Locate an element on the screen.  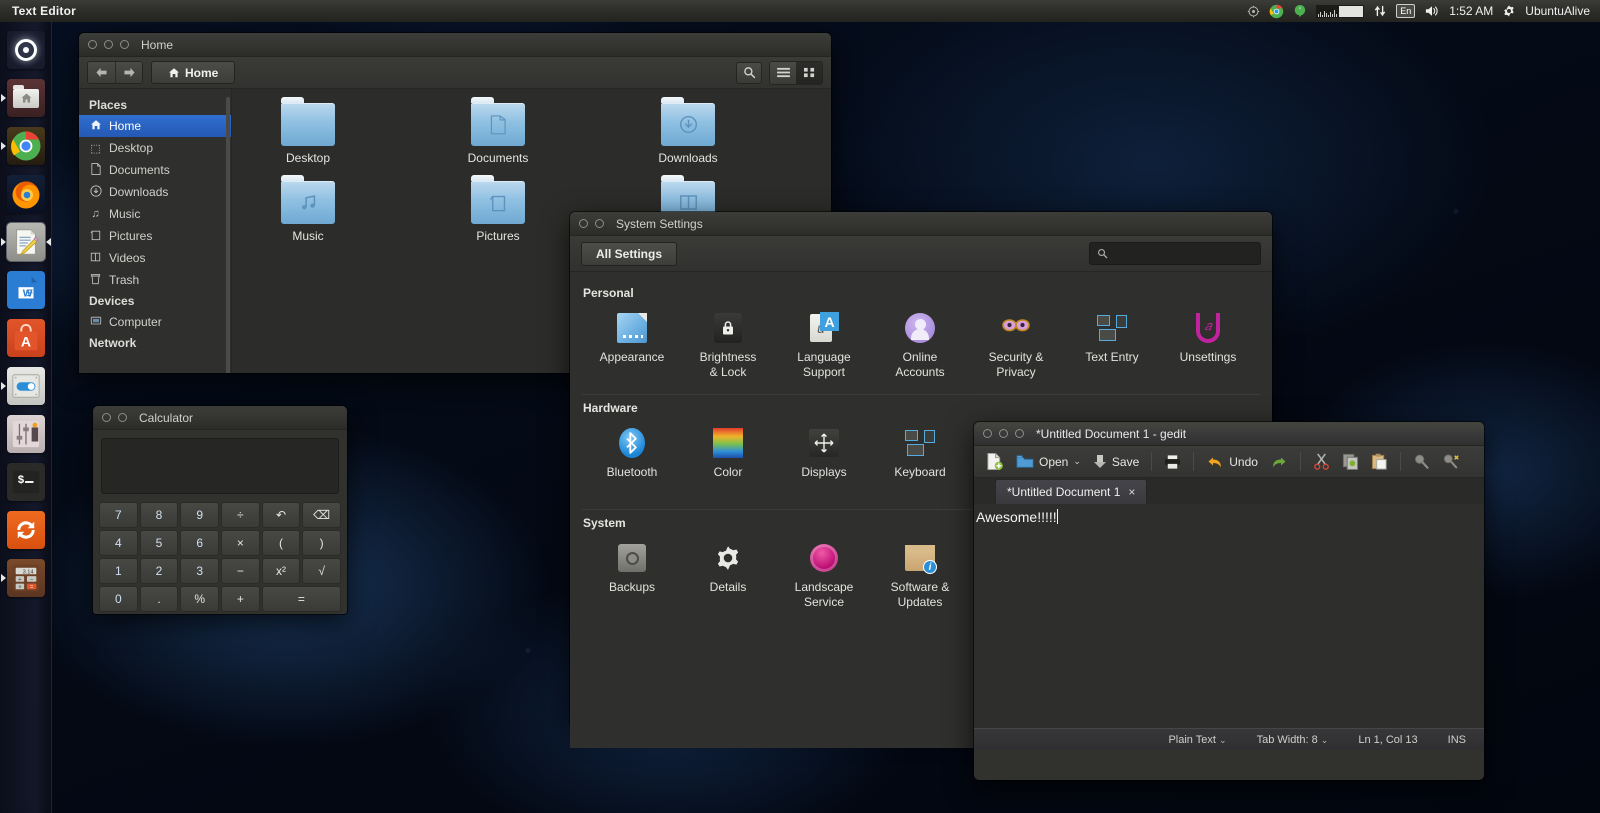
calc-key-decimal: . is located at coordinates (159, 599).